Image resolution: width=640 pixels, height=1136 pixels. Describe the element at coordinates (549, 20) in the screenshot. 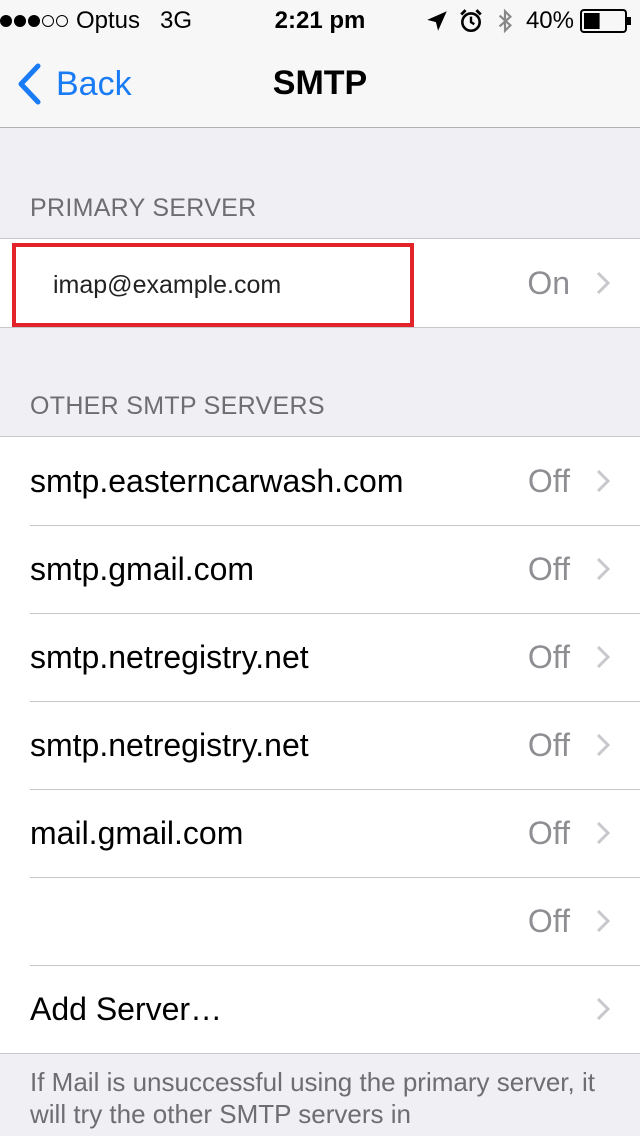

I see `battery-percentage: 40%` at that location.